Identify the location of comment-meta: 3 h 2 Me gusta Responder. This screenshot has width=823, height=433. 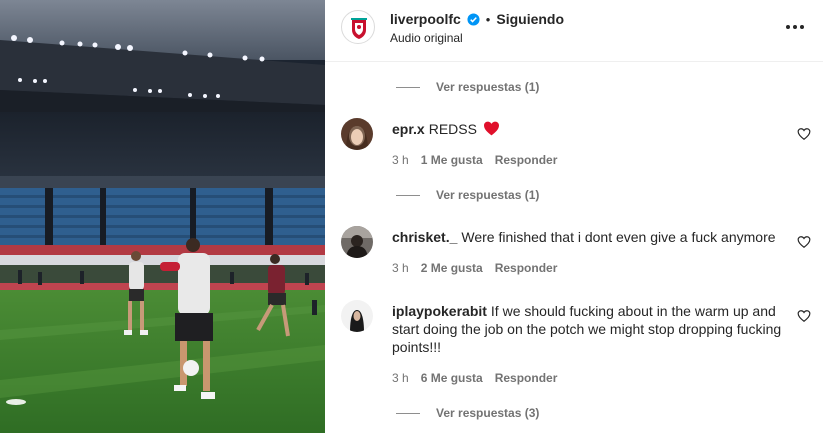
(474, 268).